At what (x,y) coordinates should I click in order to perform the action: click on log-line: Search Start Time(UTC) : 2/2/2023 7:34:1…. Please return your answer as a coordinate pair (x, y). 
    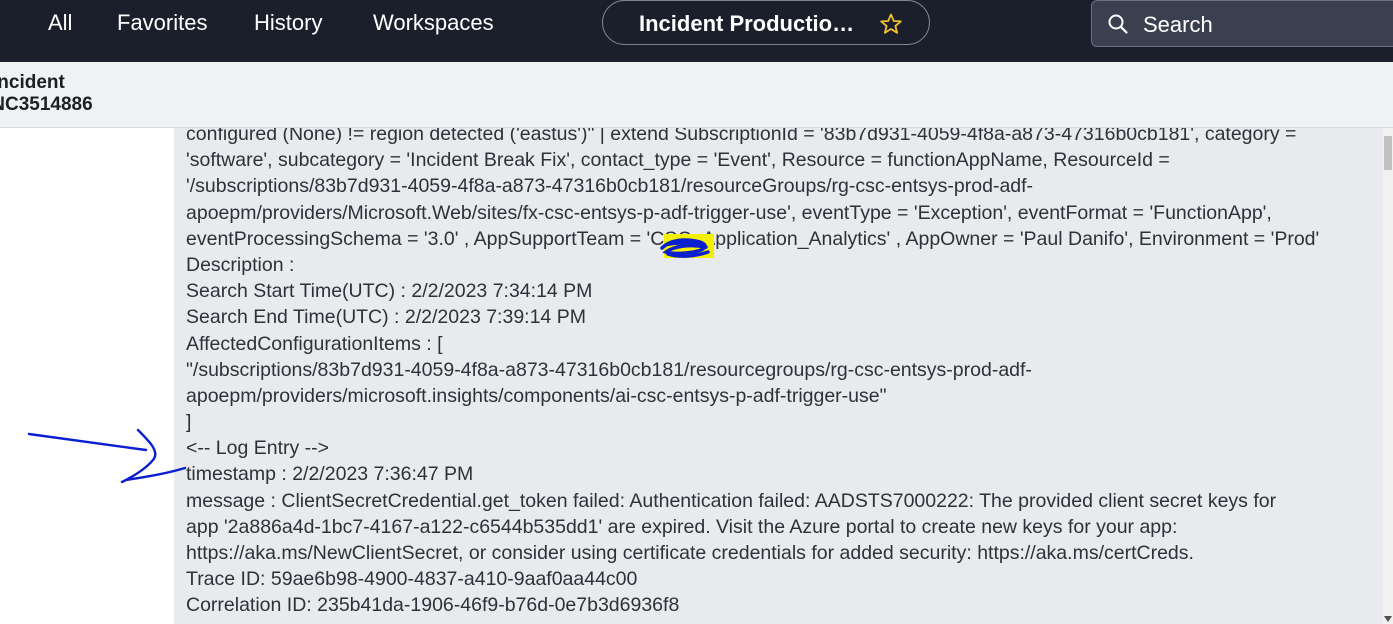
    Looking at the image, I should click on (389, 291).